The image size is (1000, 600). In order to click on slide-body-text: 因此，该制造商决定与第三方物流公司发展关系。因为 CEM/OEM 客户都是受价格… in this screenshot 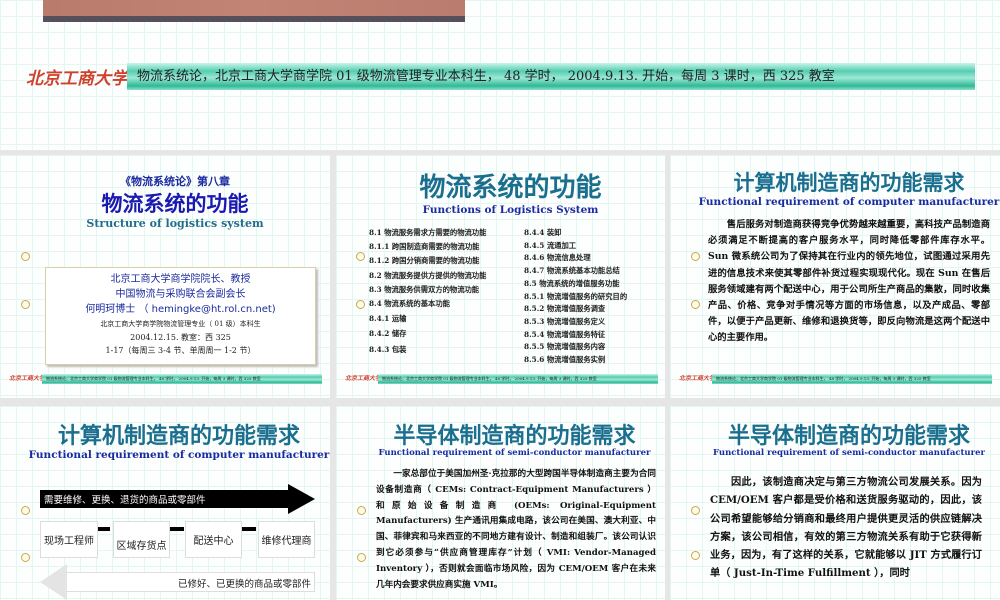, I will do `click(846, 528)`.